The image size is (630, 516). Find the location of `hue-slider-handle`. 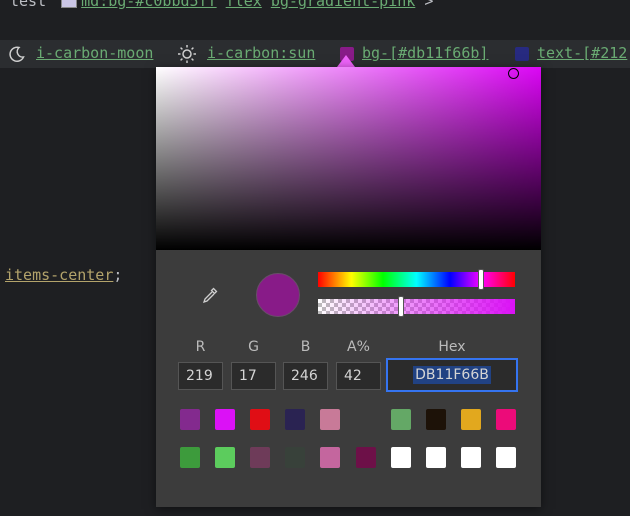

hue-slider-handle is located at coordinates (481, 279).